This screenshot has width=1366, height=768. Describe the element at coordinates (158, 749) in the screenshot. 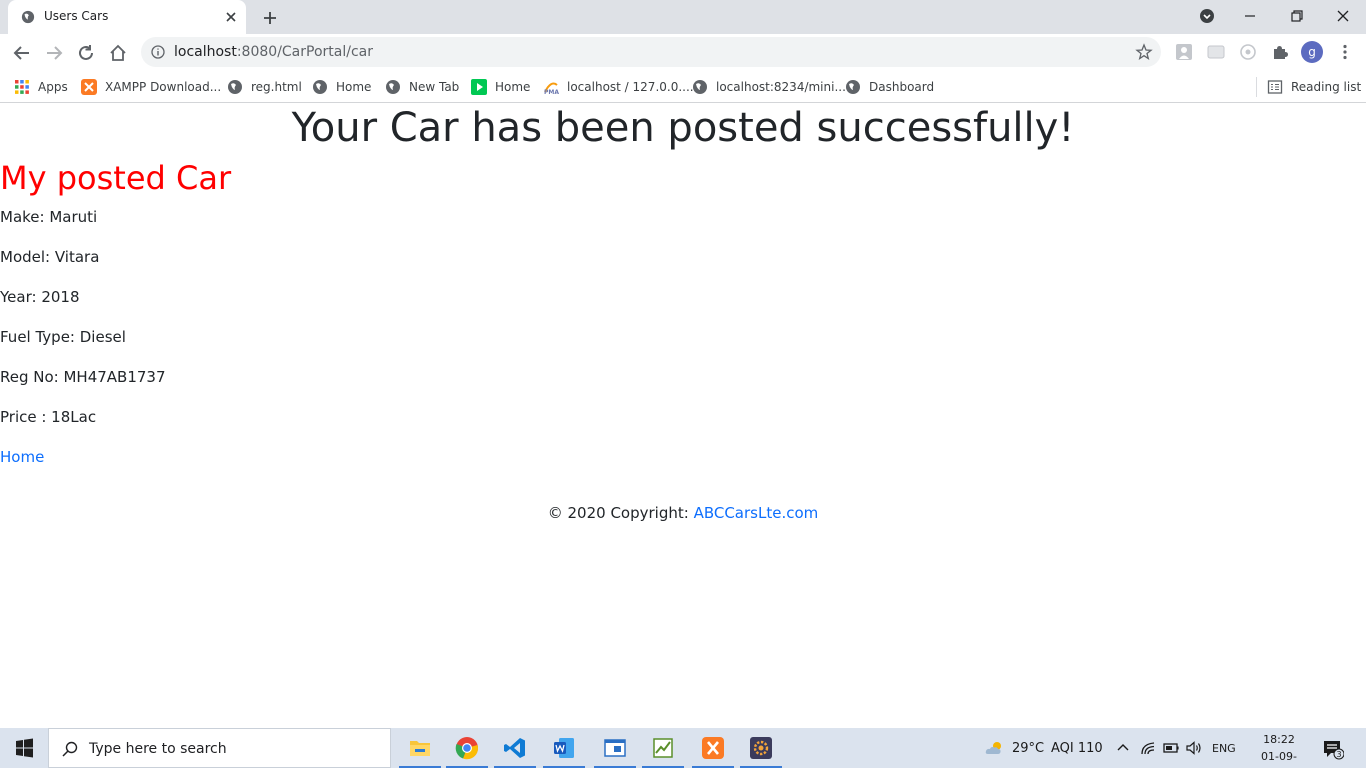

I see `search-placeholder: Type here to search` at that location.